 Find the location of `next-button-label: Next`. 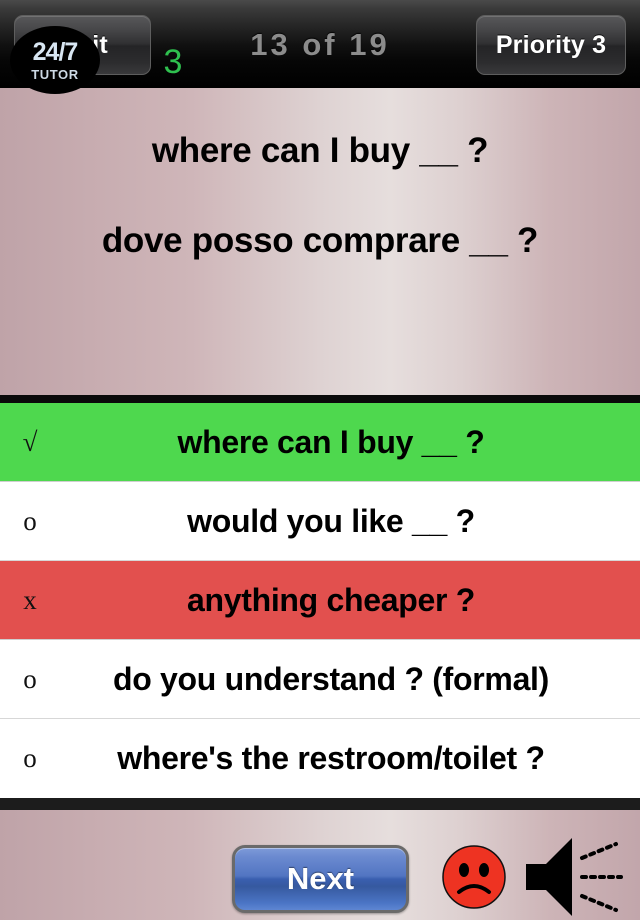

next-button-label: Next is located at coordinates (320, 878).